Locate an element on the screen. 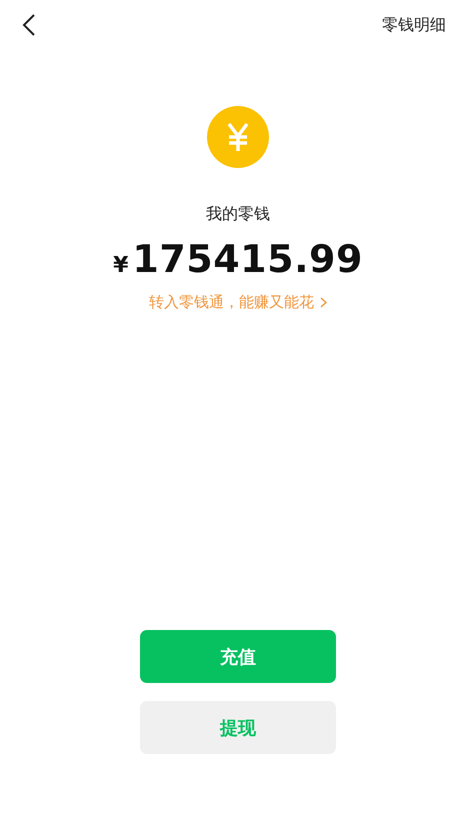  top-up-button: 充值 is located at coordinates (238, 656).